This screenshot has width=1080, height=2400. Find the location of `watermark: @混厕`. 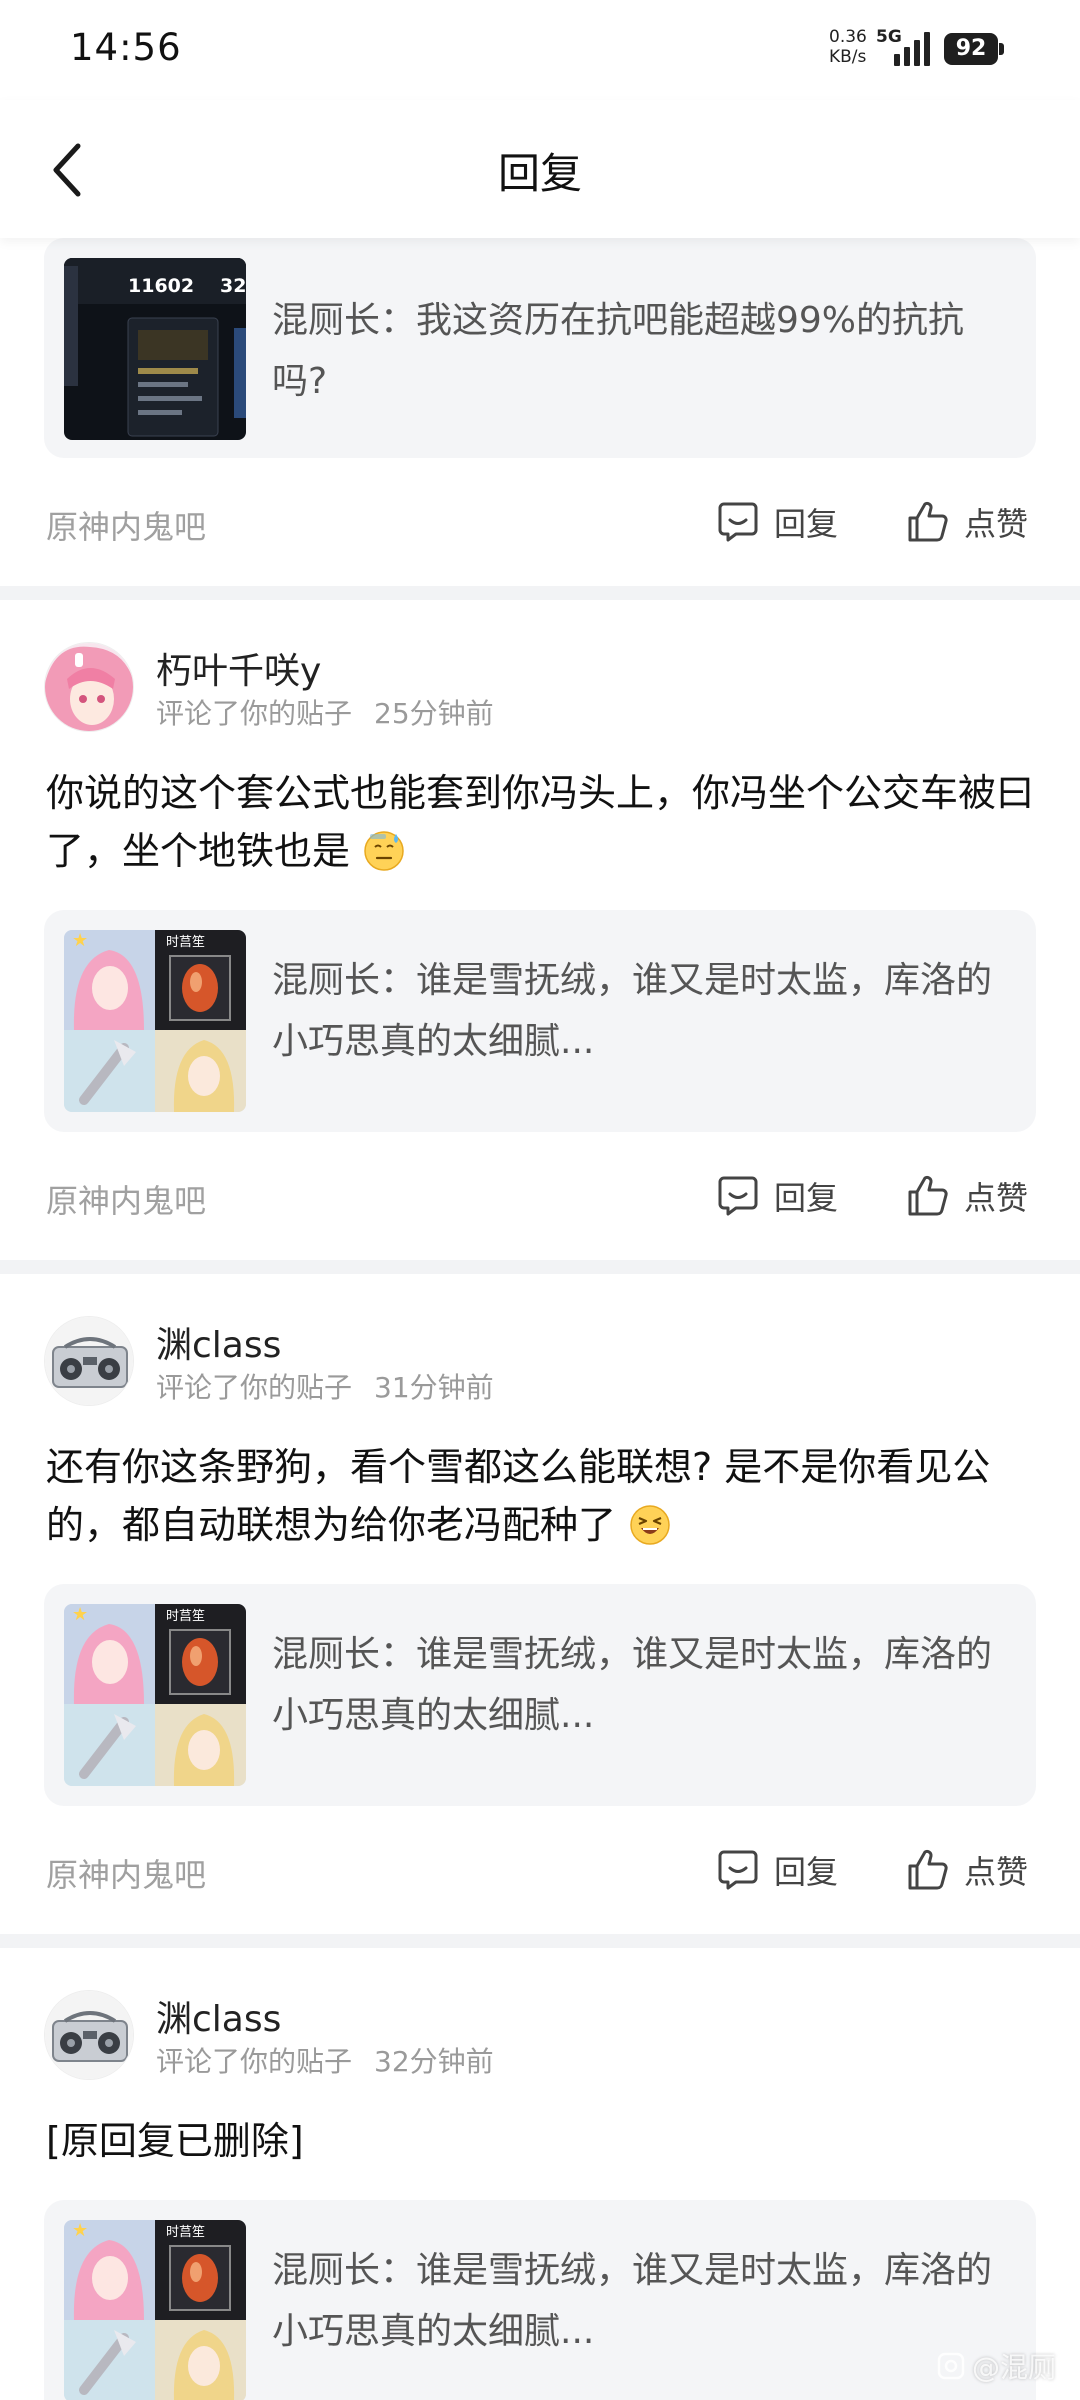

watermark: @混厕 is located at coordinates (996, 2366).